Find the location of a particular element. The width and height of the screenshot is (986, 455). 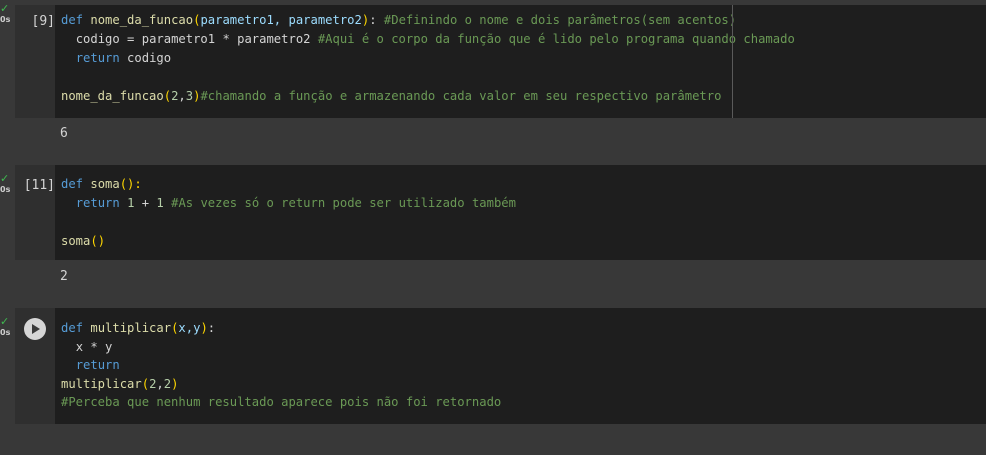

cell-gutter is located at coordinates (35, 366).